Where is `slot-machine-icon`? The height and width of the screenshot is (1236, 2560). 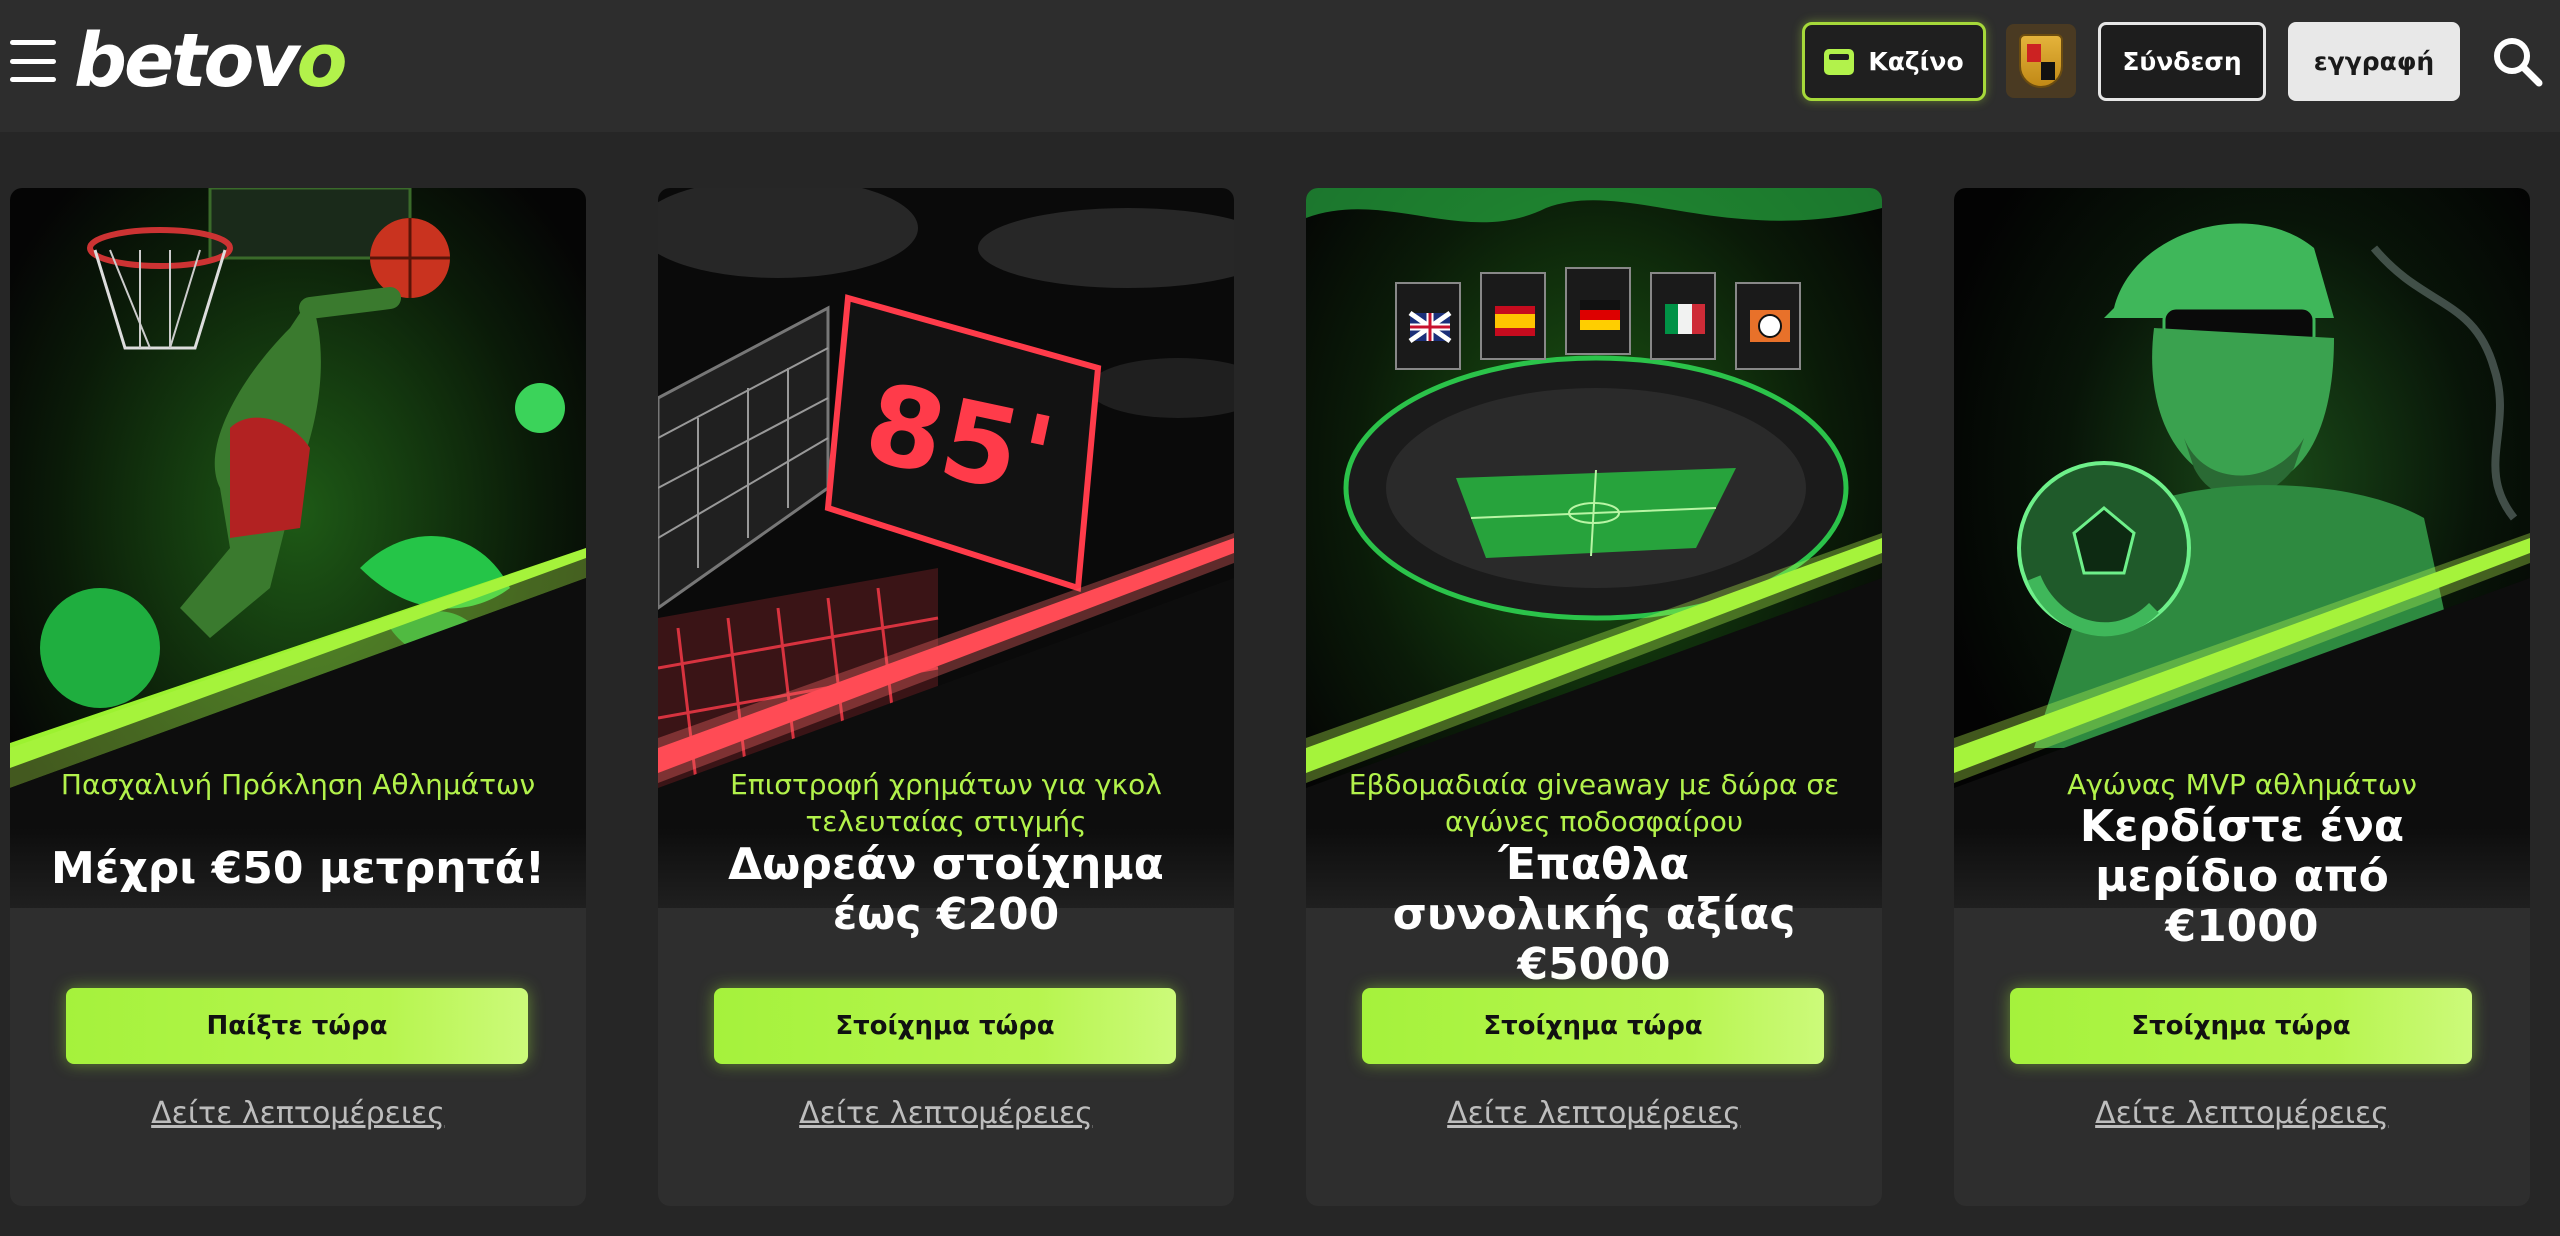 slot-machine-icon is located at coordinates (1839, 61).